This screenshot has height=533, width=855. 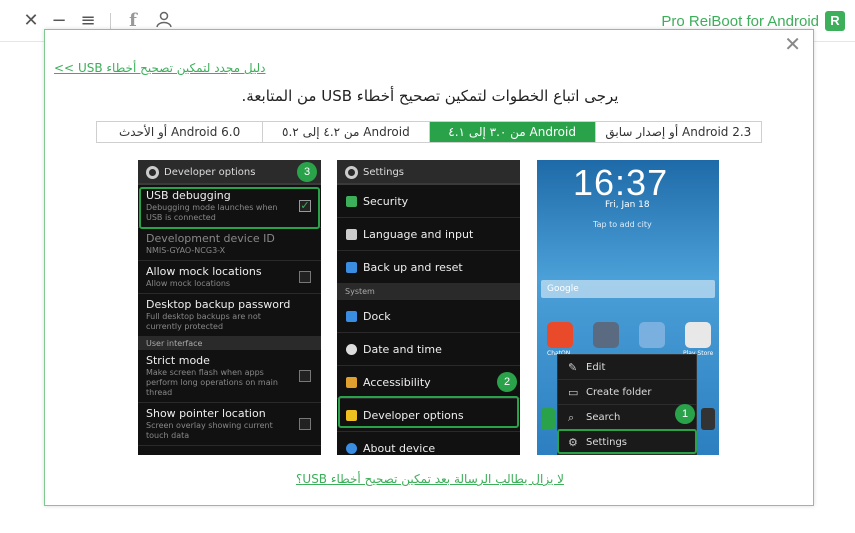 What do you see at coordinates (652, 335) in the screenshot?
I see `gallery-icon` at bounding box center [652, 335].